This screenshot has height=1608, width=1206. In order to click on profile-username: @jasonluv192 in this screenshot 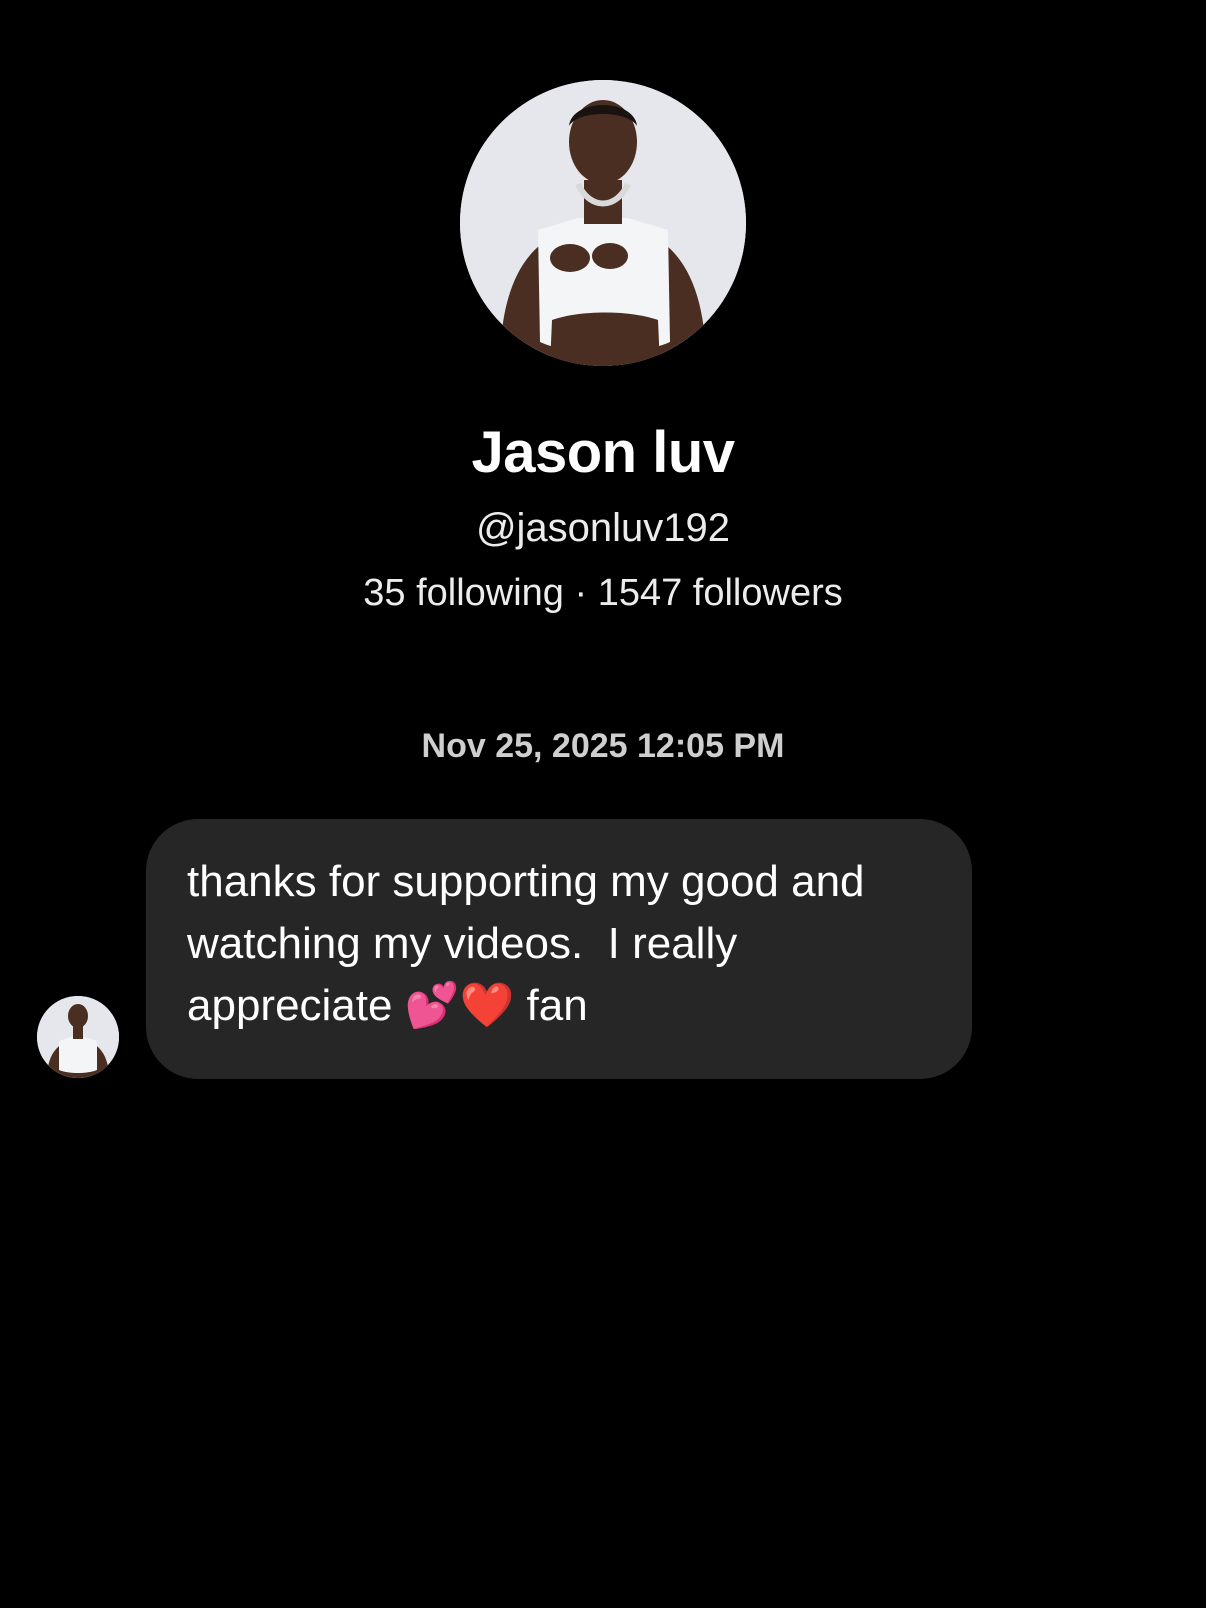, I will do `click(603, 528)`.